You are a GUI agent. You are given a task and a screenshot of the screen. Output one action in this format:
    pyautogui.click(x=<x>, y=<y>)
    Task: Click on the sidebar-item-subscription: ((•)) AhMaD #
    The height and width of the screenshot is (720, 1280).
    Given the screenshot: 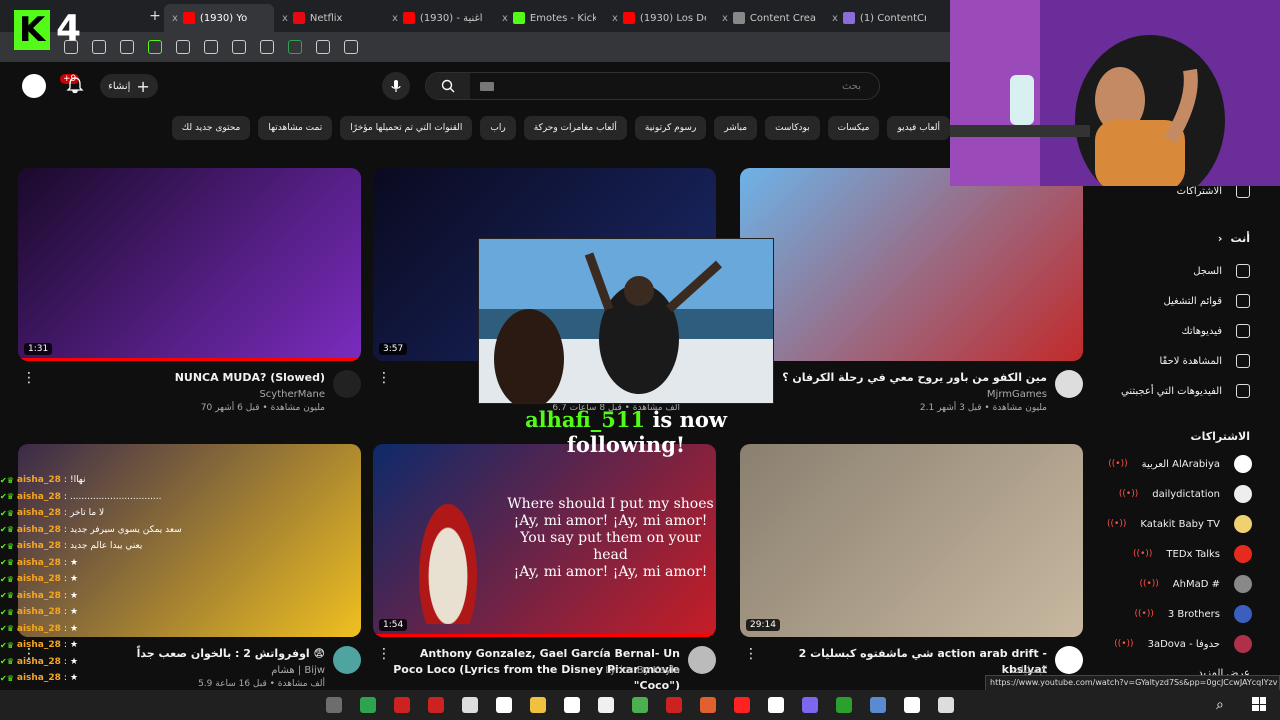 What is the action you would take?
    pyautogui.click(x=1195, y=584)
    